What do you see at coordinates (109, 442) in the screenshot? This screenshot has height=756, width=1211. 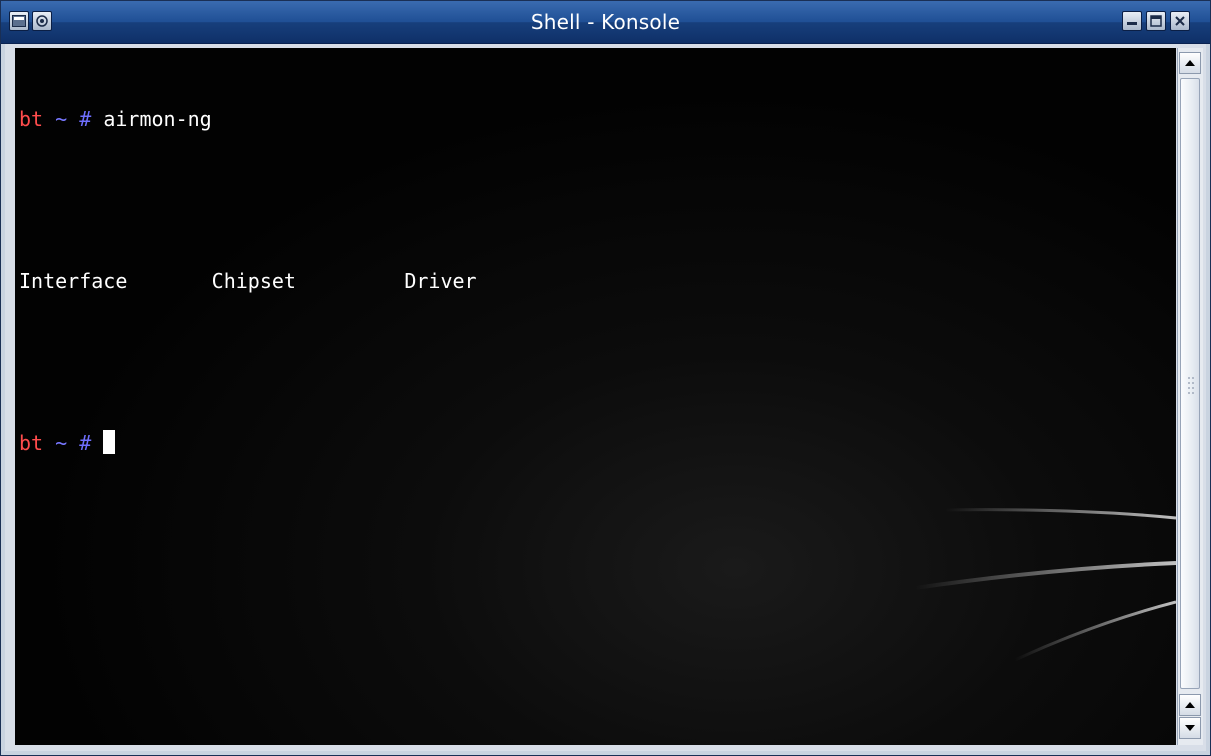 I see `text-cursor` at bounding box center [109, 442].